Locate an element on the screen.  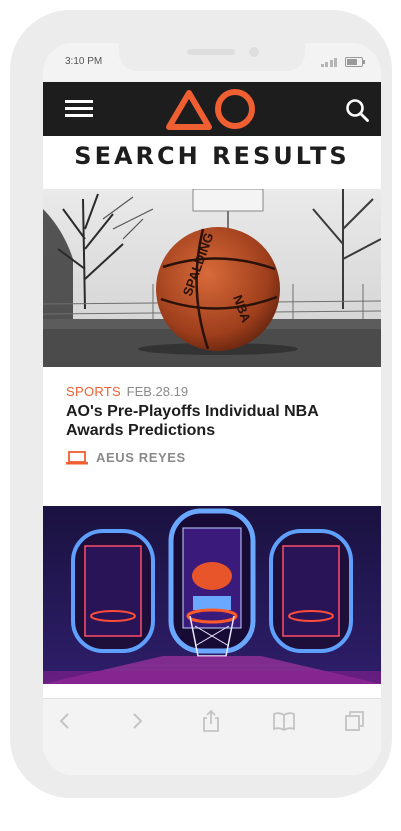
search-icon is located at coordinates (357, 110).